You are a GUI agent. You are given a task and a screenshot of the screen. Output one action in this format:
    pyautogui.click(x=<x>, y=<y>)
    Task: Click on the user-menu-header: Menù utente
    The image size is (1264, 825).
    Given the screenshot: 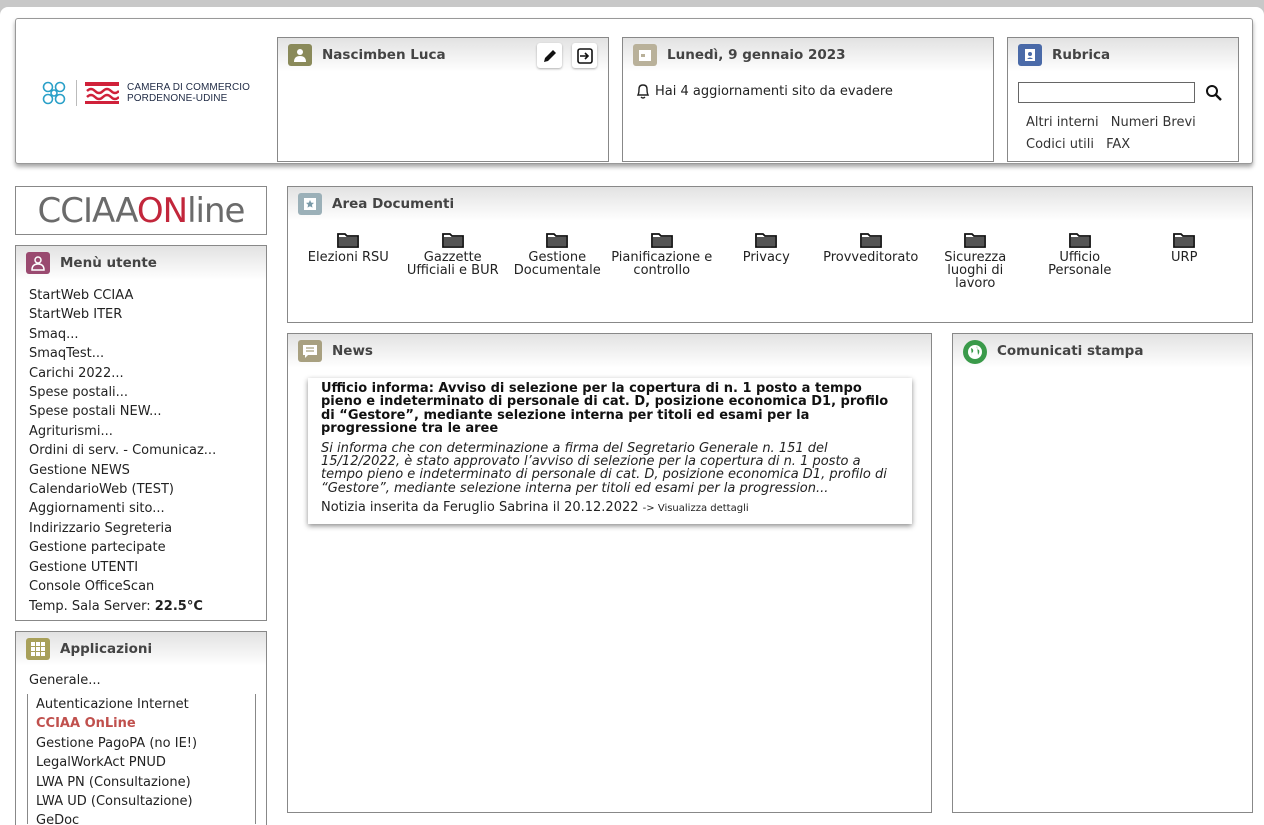 What is the action you would take?
    pyautogui.click(x=141, y=263)
    